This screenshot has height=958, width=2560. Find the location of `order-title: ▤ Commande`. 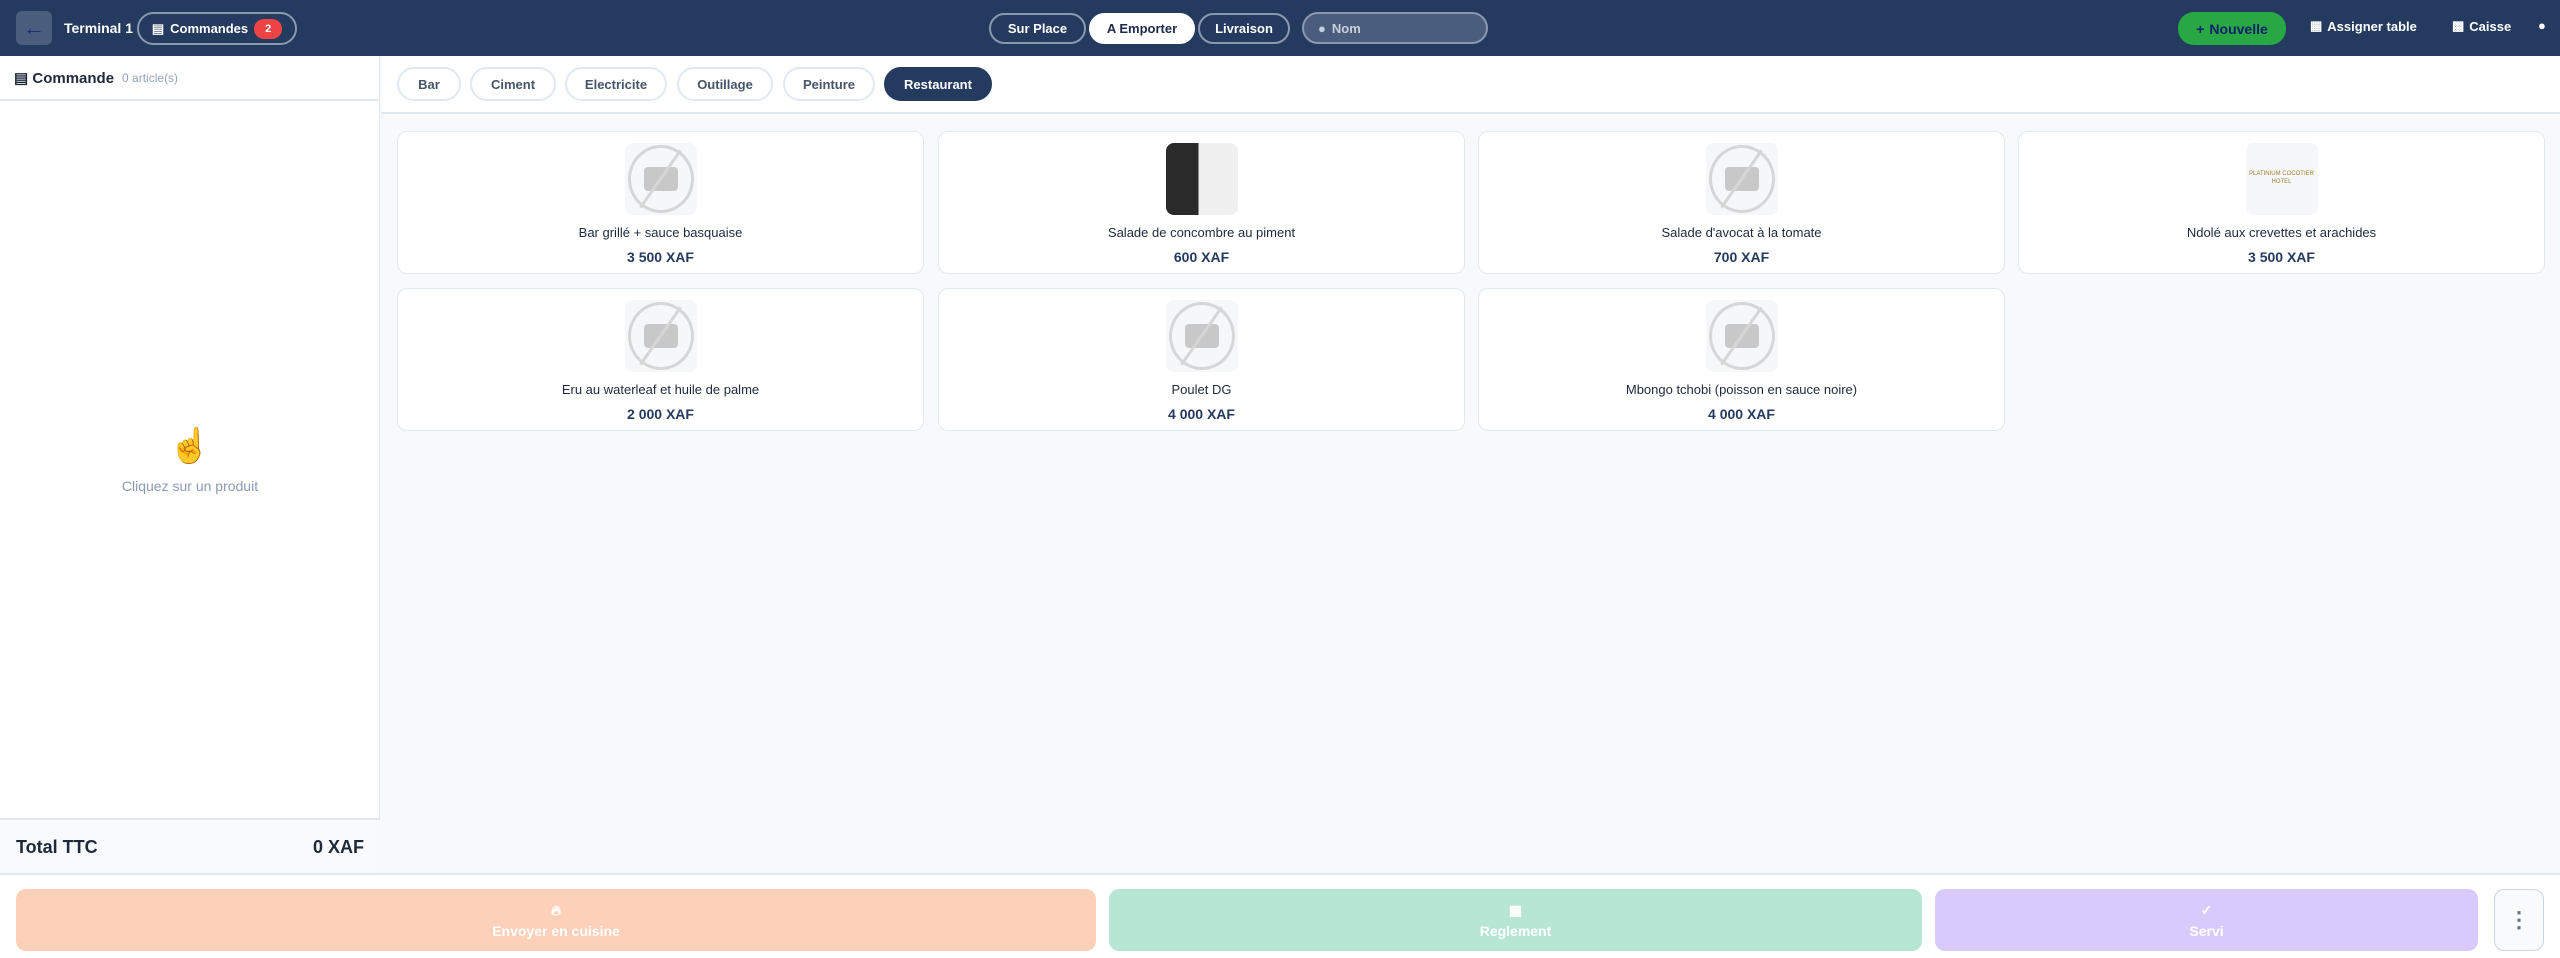

order-title: ▤ Commande is located at coordinates (64, 78).